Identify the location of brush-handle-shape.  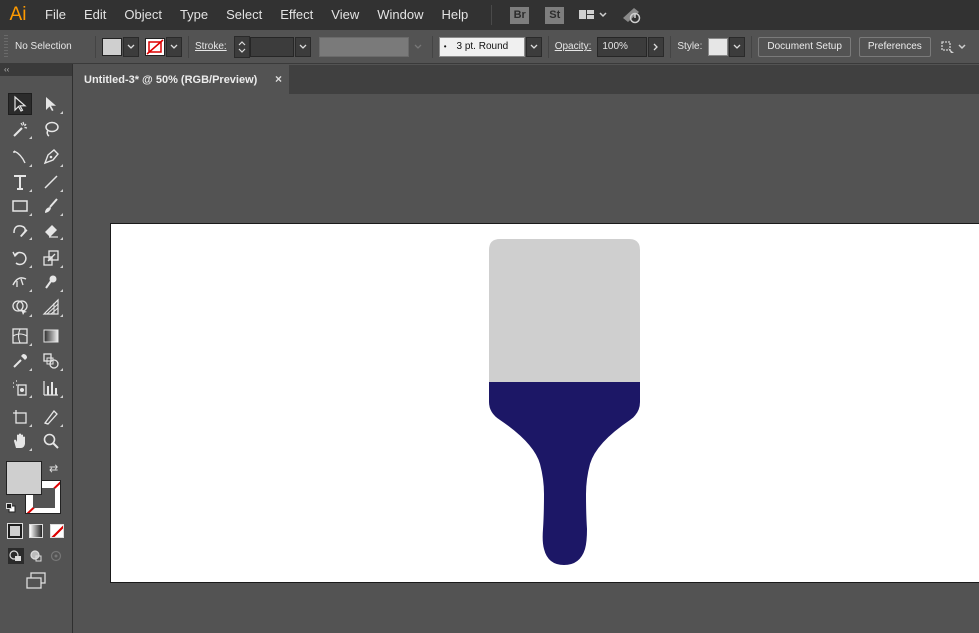
(564, 473).